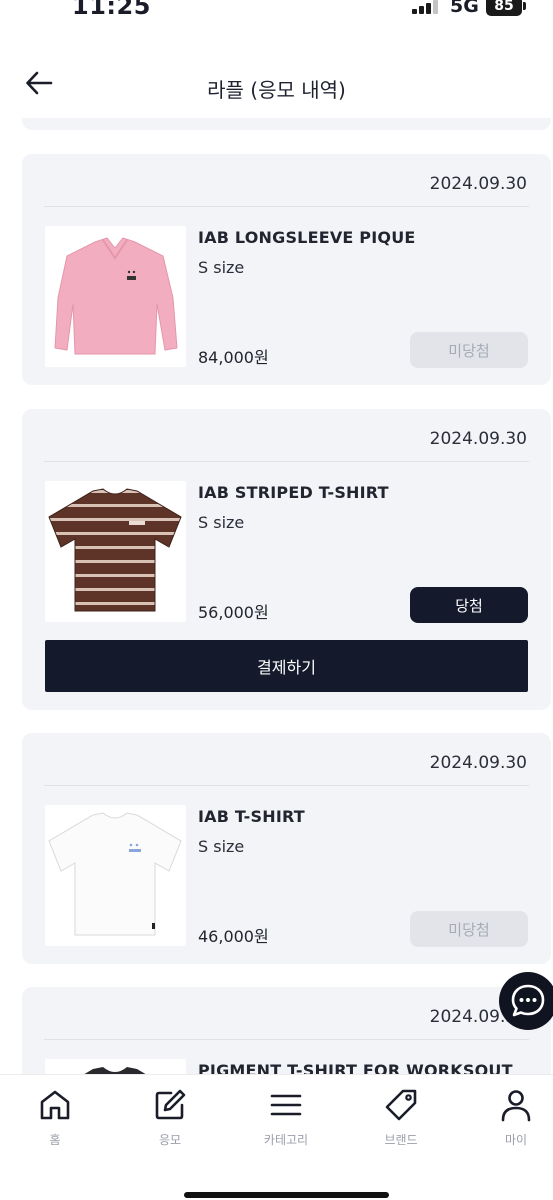  Describe the element at coordinates (115, 1066) in the screenshot. I see `pigment-tshirt-image` at that location.